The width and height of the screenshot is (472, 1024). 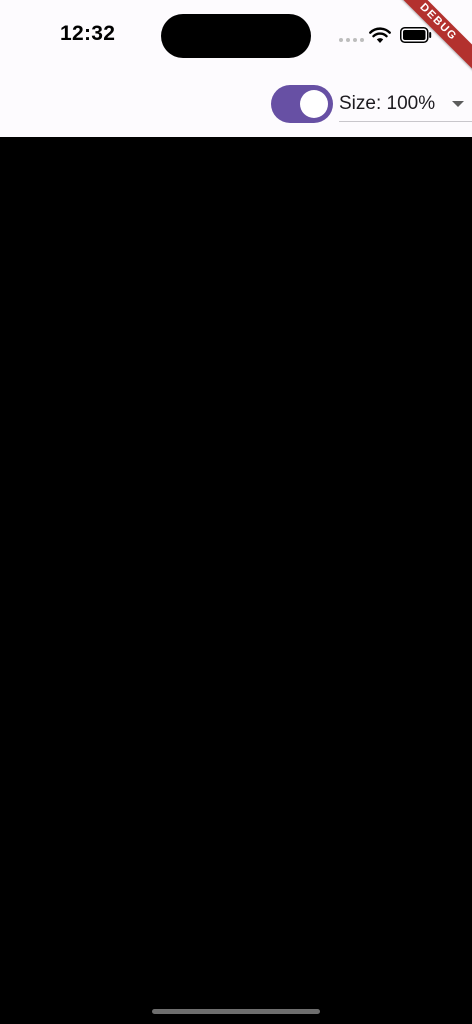 I want to click on status-bar: 12:32 DEBUG, so click(x=236, y=35).